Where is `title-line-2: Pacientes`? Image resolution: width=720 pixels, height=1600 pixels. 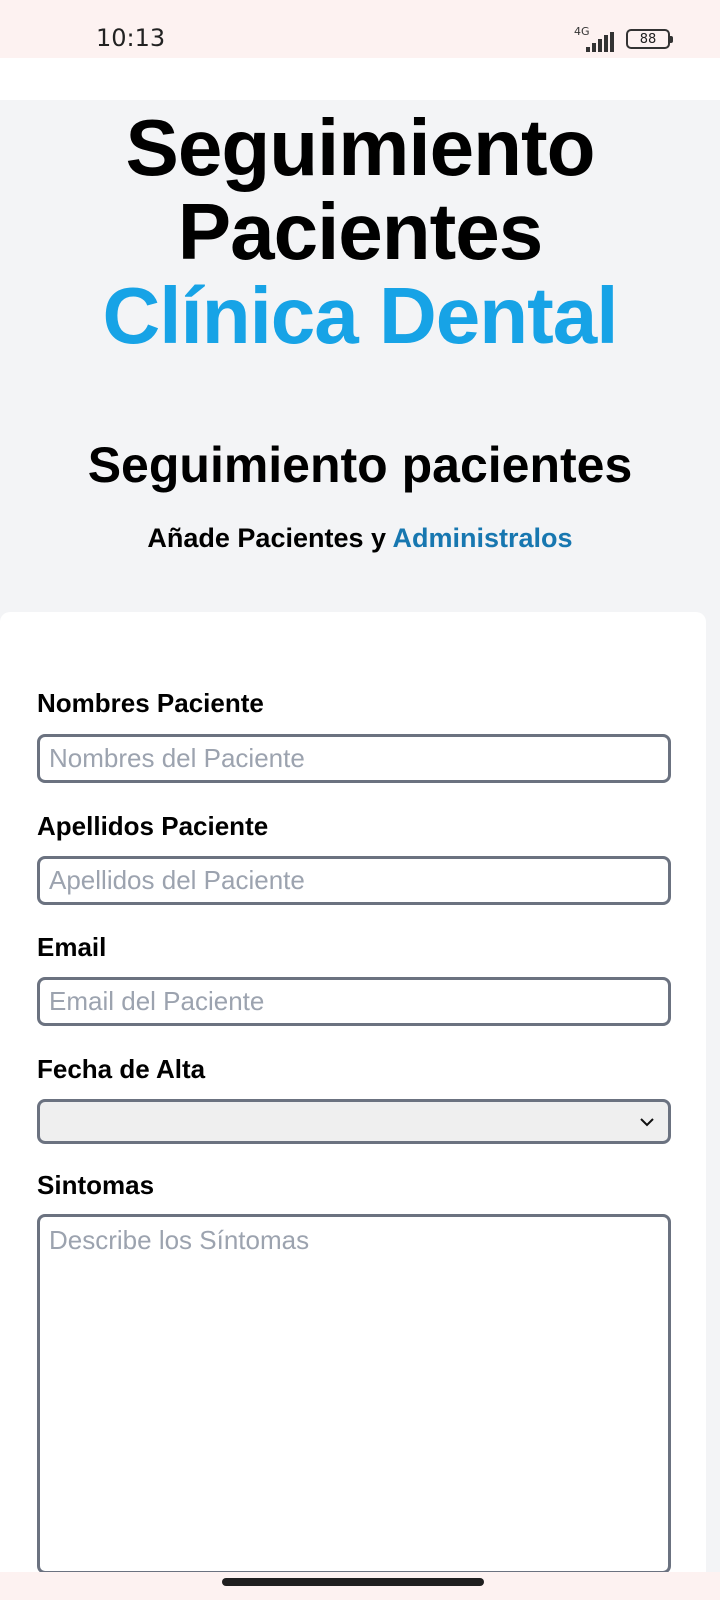
title-line-2: Pacientes is located at coordinates (360, 231).